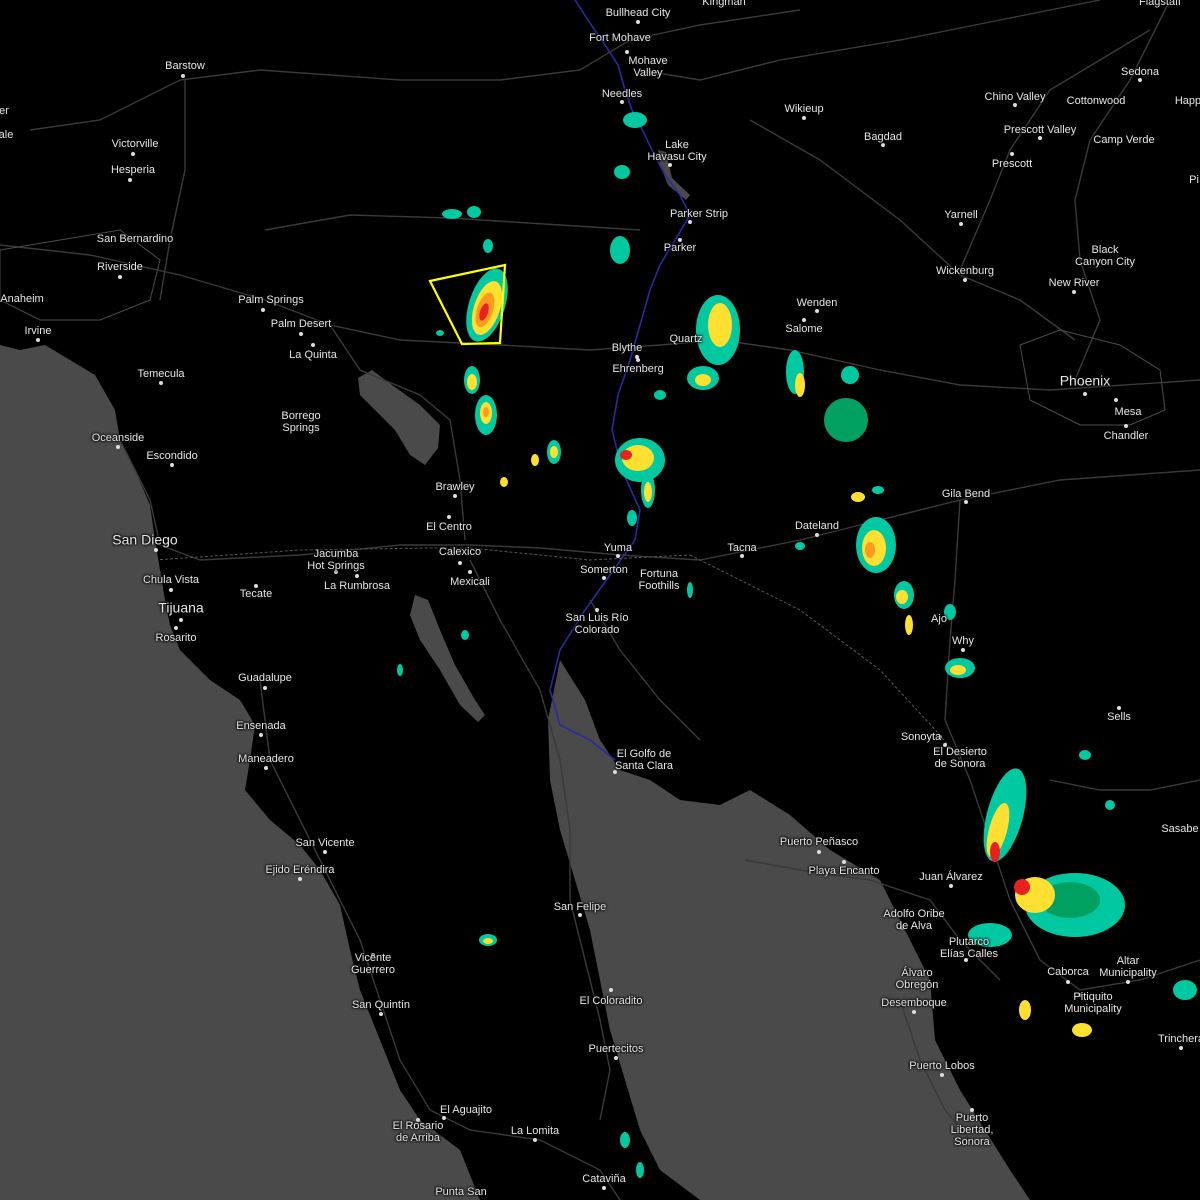 This screenshot has width=1200, height=1200. Describe the element at coordinates (447, 658) in the screenshot. I see `laguna-salada` at that location.